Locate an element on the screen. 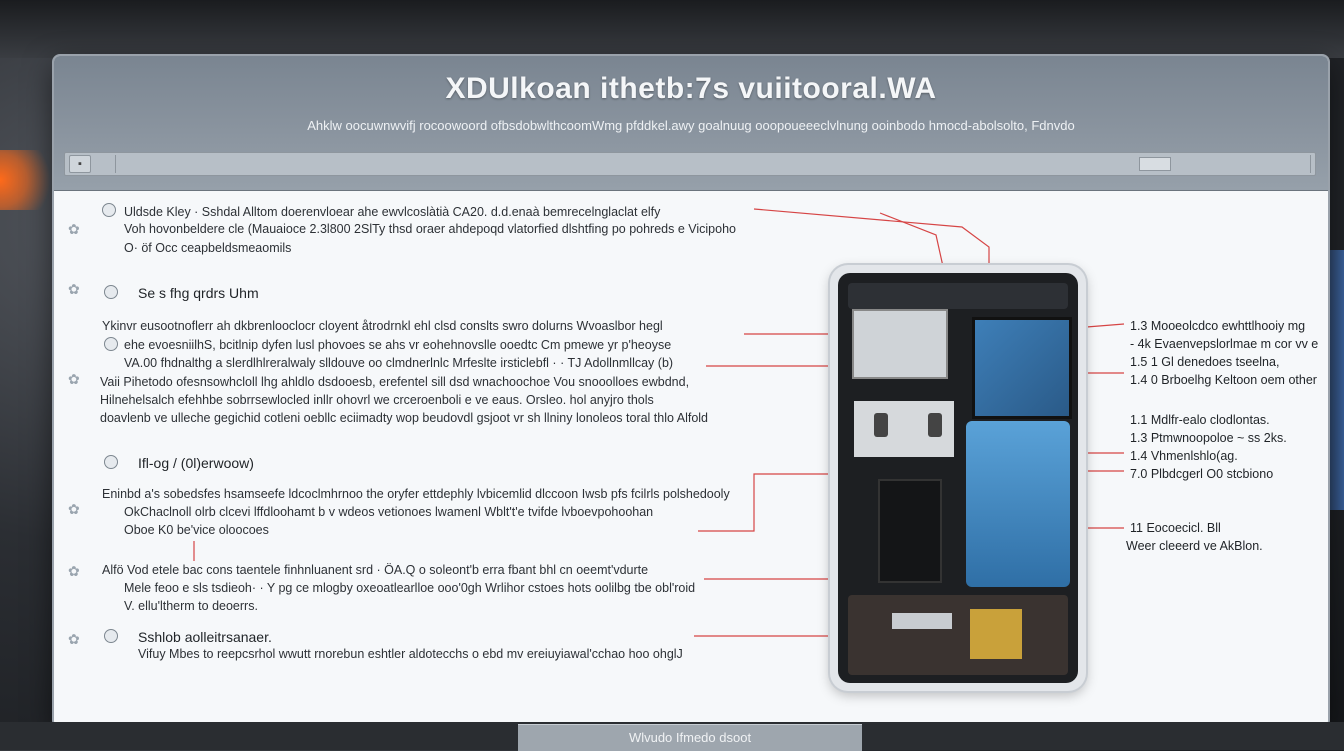 This screenshot has width=1344, height=751. toolbar-field is located at coordinates (1155, 164).